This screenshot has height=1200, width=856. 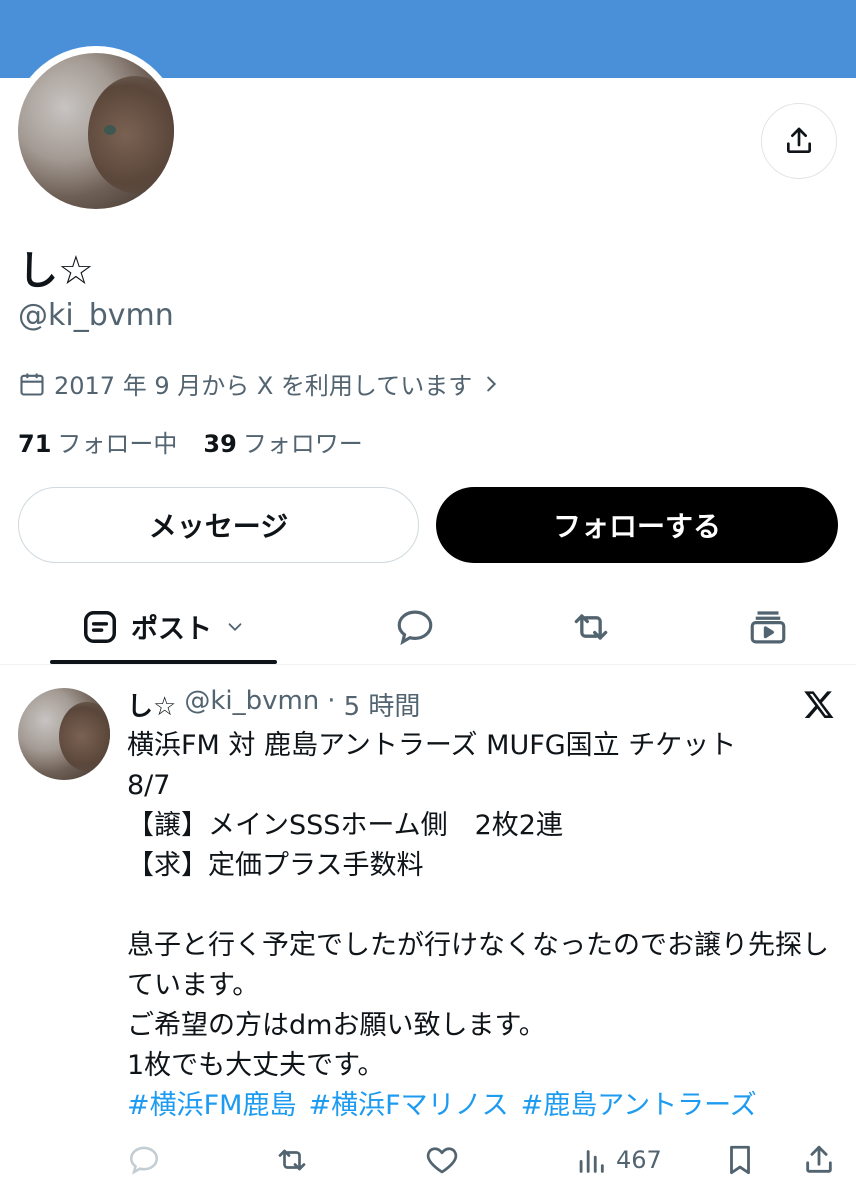 I want to click on joined-text: 2017 年 9 月から X を利用しています, so click(x=263, y=386).